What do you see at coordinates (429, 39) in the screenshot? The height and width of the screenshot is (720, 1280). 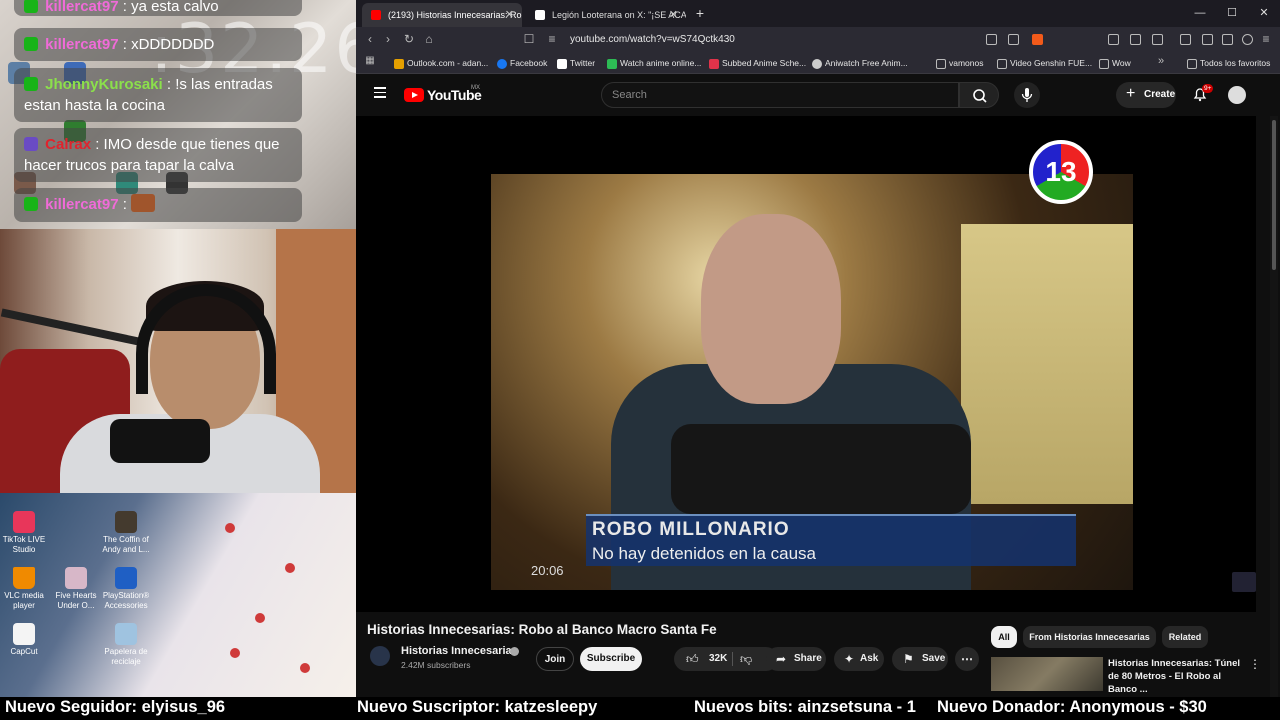 I see `home-icon: ⌂` at bounding box center [429, 39].